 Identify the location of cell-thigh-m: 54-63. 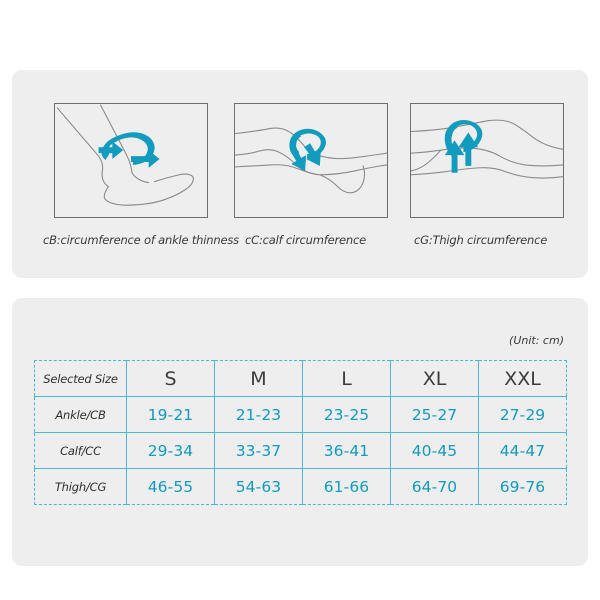
(258, 486).